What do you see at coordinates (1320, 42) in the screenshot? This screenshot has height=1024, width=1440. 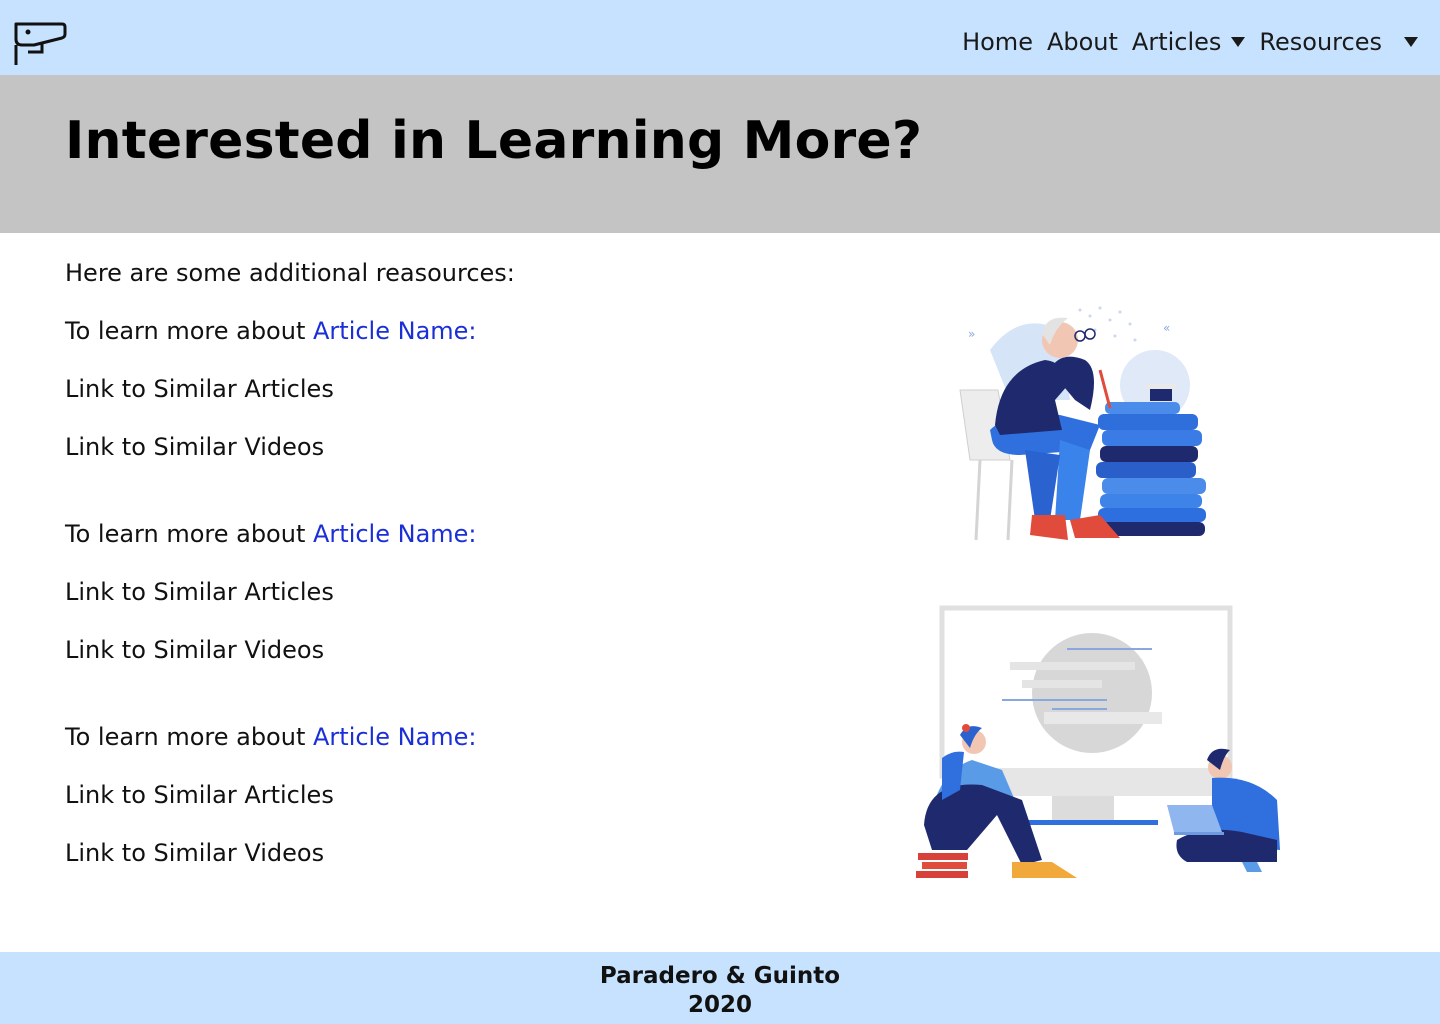 I see `nav-resources-label: Resources` at bounding box center [1320, 42].